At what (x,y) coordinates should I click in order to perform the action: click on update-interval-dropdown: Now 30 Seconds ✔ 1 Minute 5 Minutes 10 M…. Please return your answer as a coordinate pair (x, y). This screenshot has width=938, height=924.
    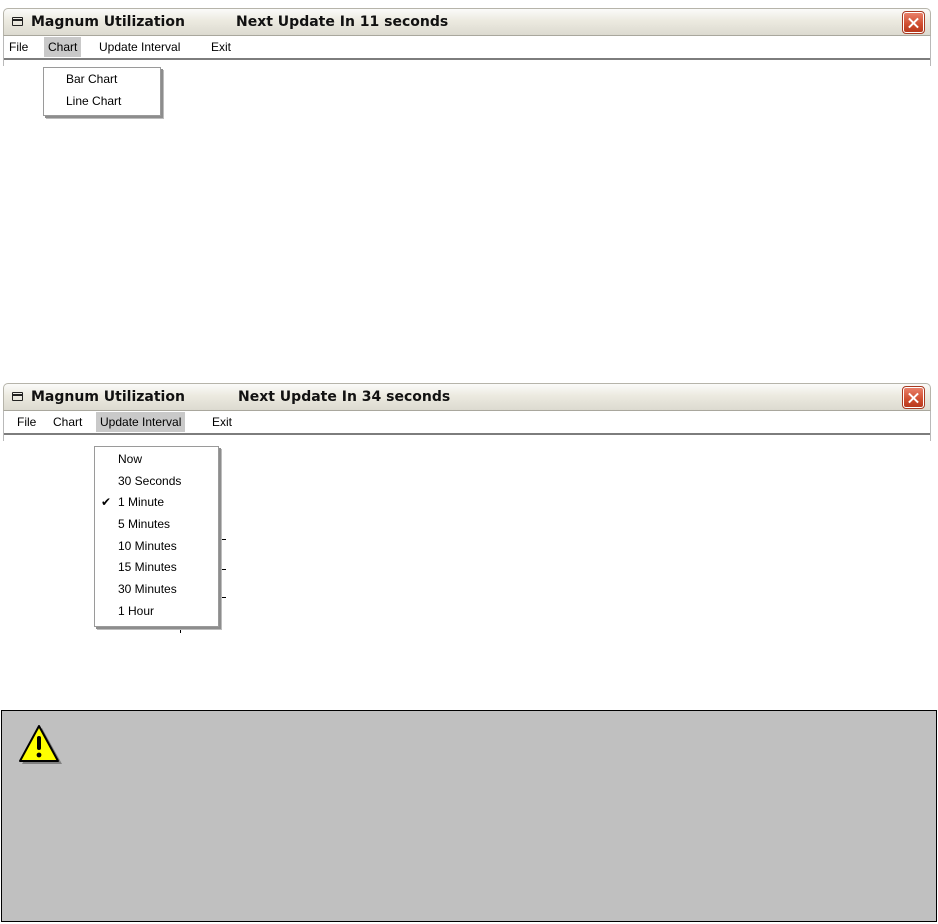
    Looking at the image, I should click on (156, 536).